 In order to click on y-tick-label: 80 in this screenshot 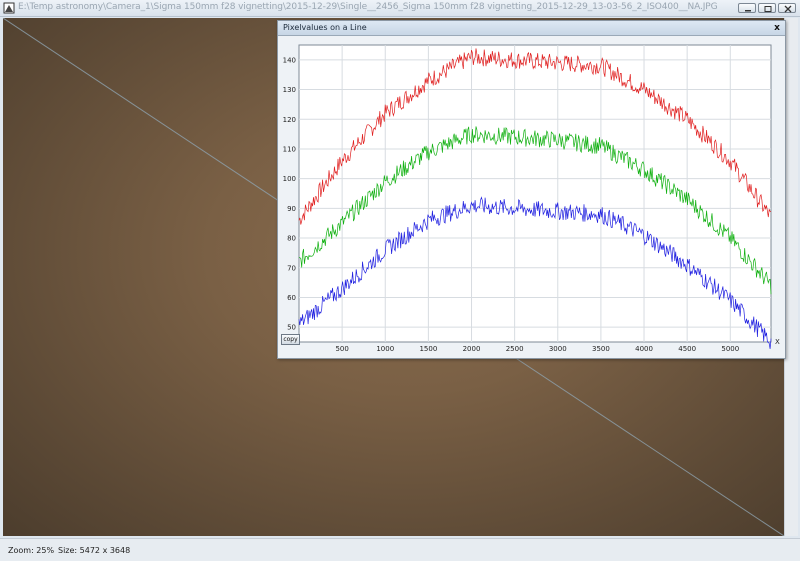, I will do `click(291, 239)`.